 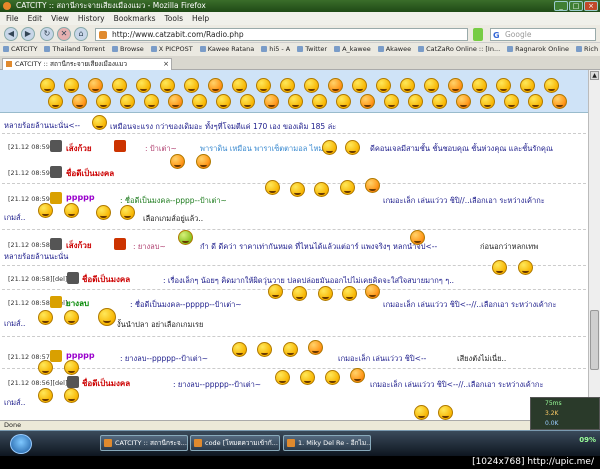 I want to click on start-button, so click(x=21, y=444).